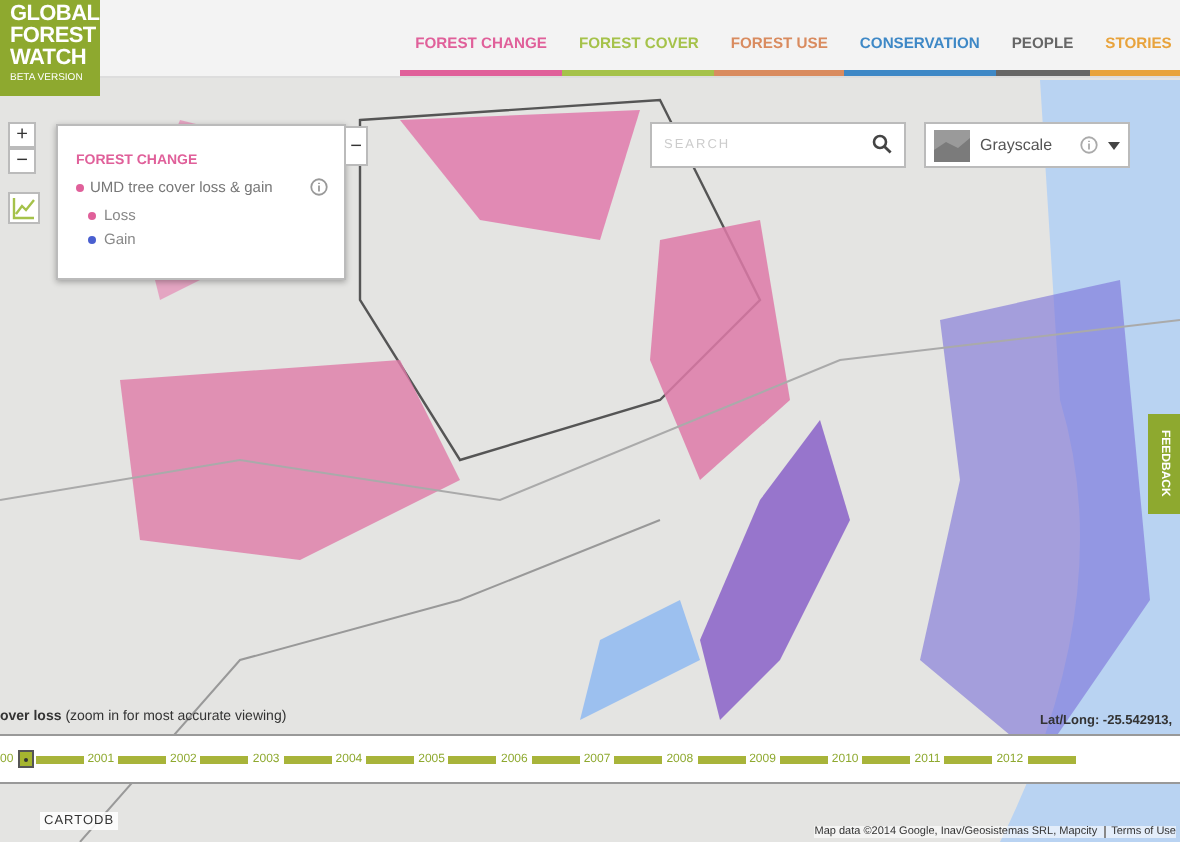 This screenshot has height=842, width=1180. I want to click on search-icon, so click(882, 144).